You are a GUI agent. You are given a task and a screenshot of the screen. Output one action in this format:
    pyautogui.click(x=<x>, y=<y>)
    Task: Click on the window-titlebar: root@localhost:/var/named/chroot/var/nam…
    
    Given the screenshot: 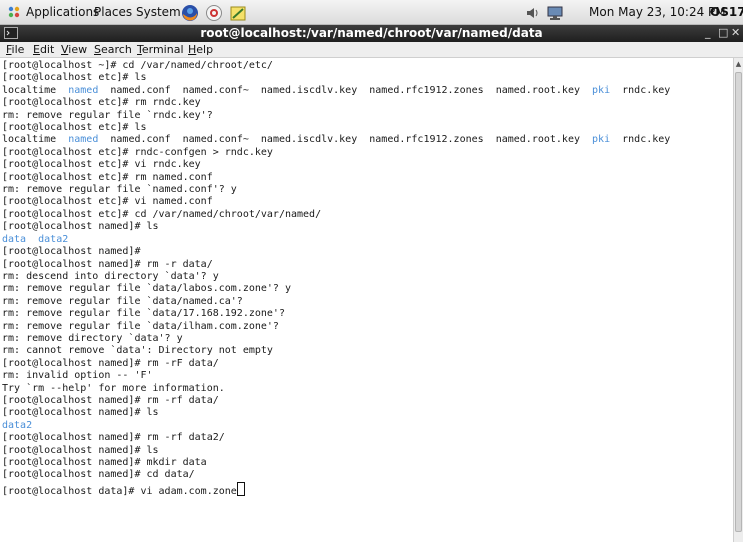 What is the action you would take?
    pyautogui.click(x=371, y=33)
    